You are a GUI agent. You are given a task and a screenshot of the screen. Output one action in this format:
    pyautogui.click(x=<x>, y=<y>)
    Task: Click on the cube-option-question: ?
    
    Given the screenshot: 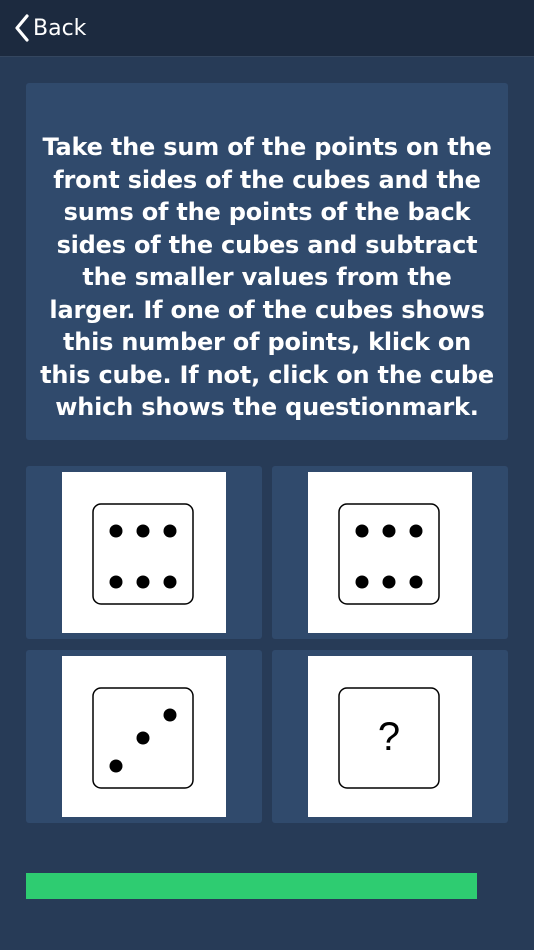 What is the action you would take?
    pyautogui.click(x=390, y=736)
    